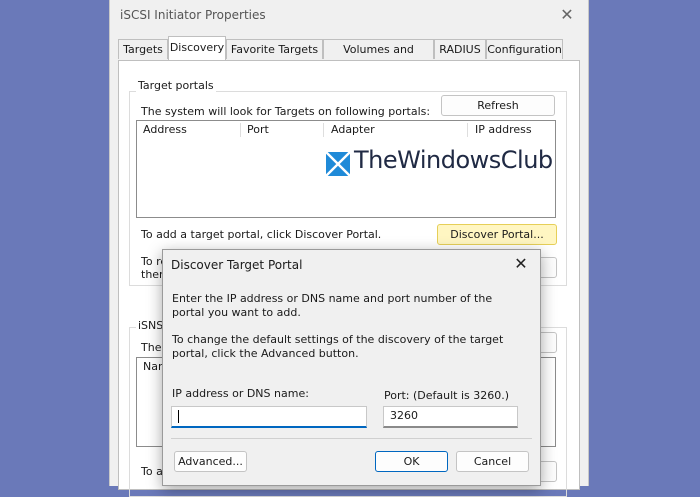 The image size is (700, 497). What do you see at coordinates (143, 49) in the screenshot?
I see `tab-targets: Targets` at bounding box center [143, 49].